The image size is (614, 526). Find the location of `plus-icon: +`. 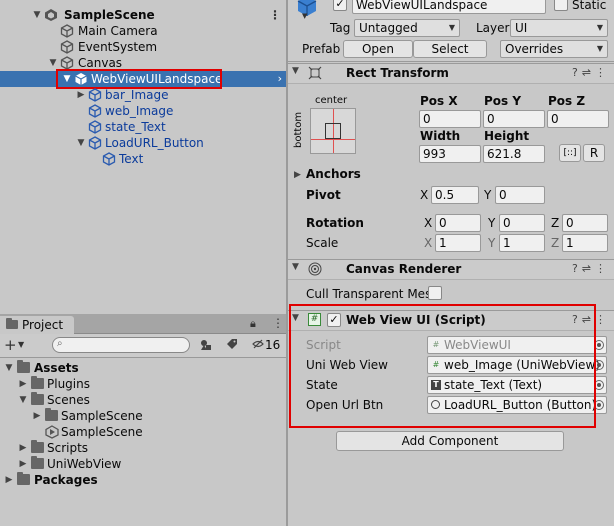

plus-icon: + is located at coordinates (10, 345).